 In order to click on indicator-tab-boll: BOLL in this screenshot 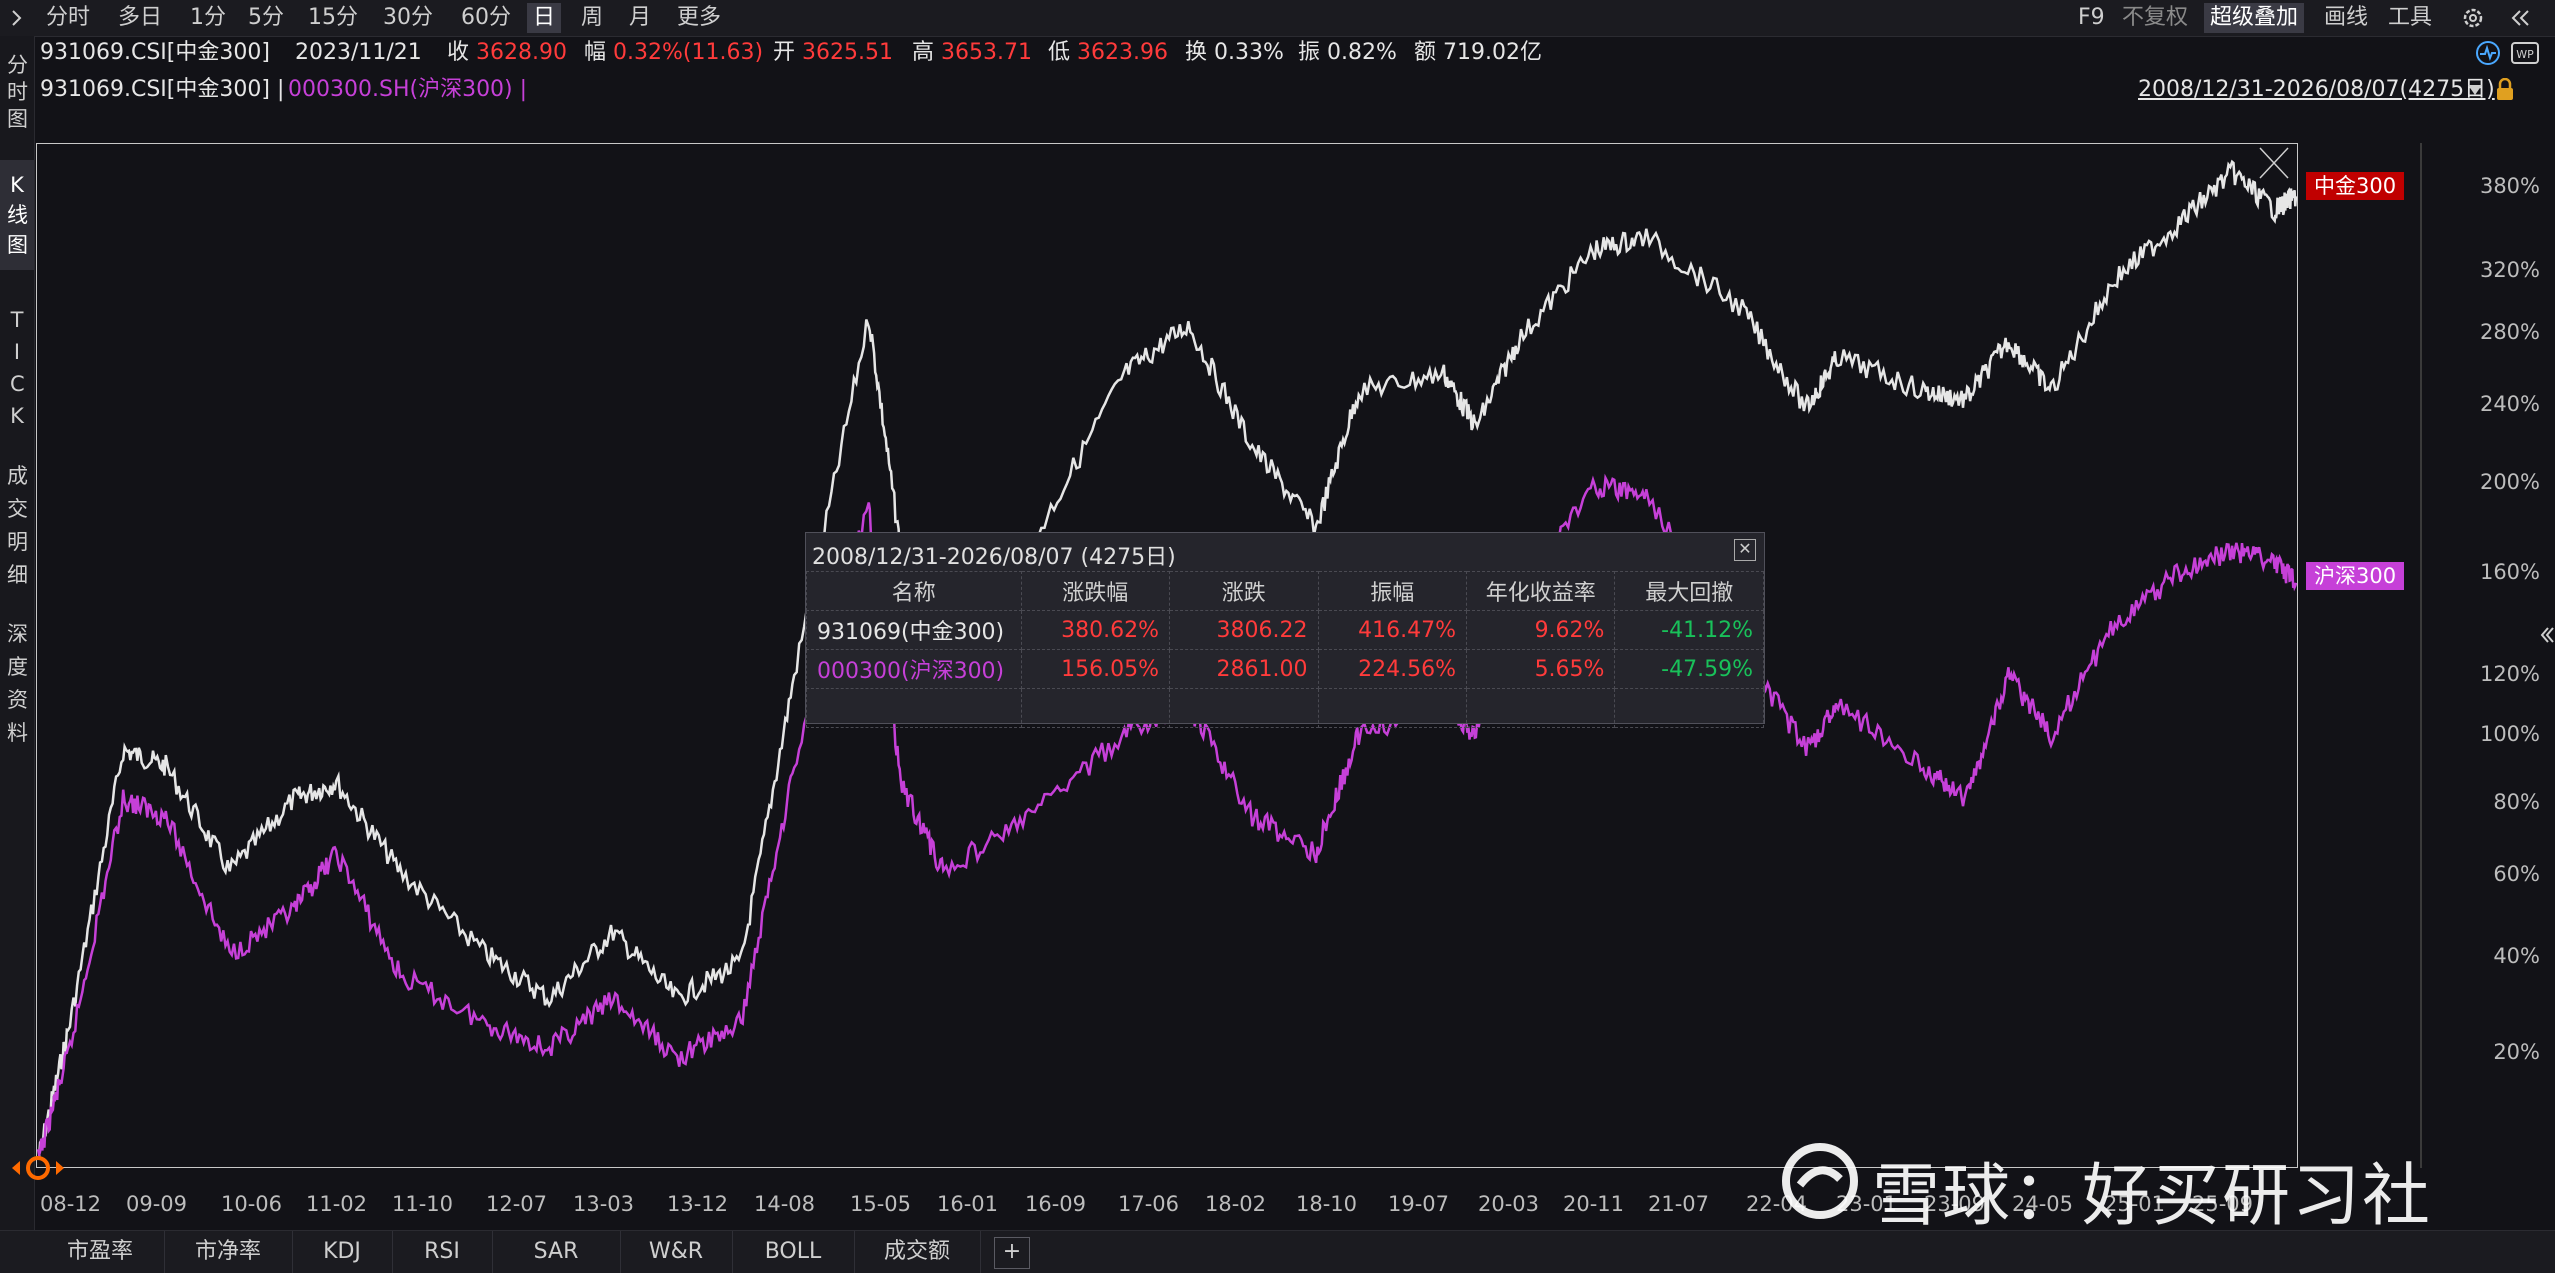, I will do `click(793, 1252)`.